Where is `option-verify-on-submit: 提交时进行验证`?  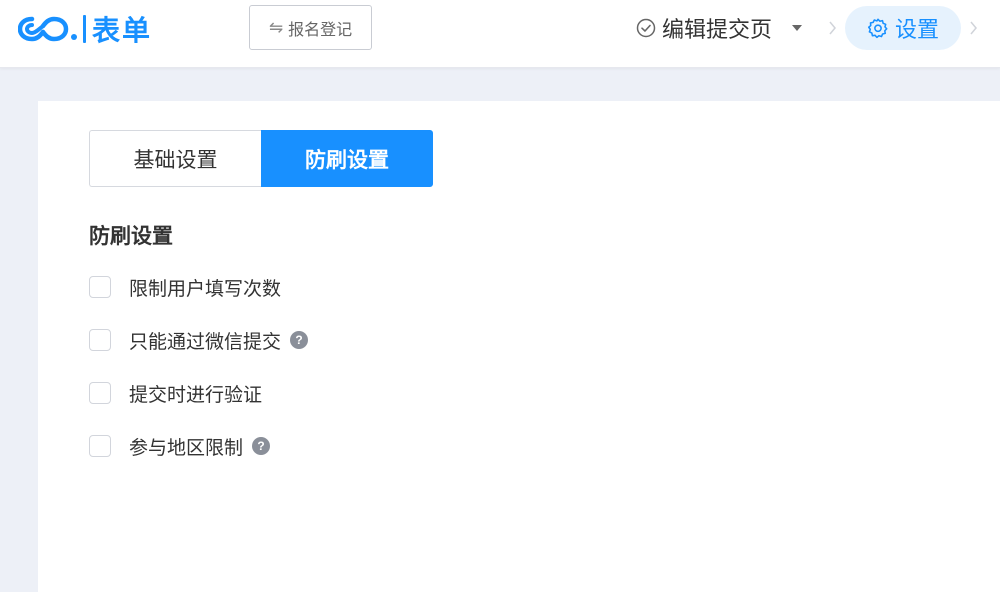
option-verify-on-submit: 提交时进行验证 is located at coordinates (198, 393).